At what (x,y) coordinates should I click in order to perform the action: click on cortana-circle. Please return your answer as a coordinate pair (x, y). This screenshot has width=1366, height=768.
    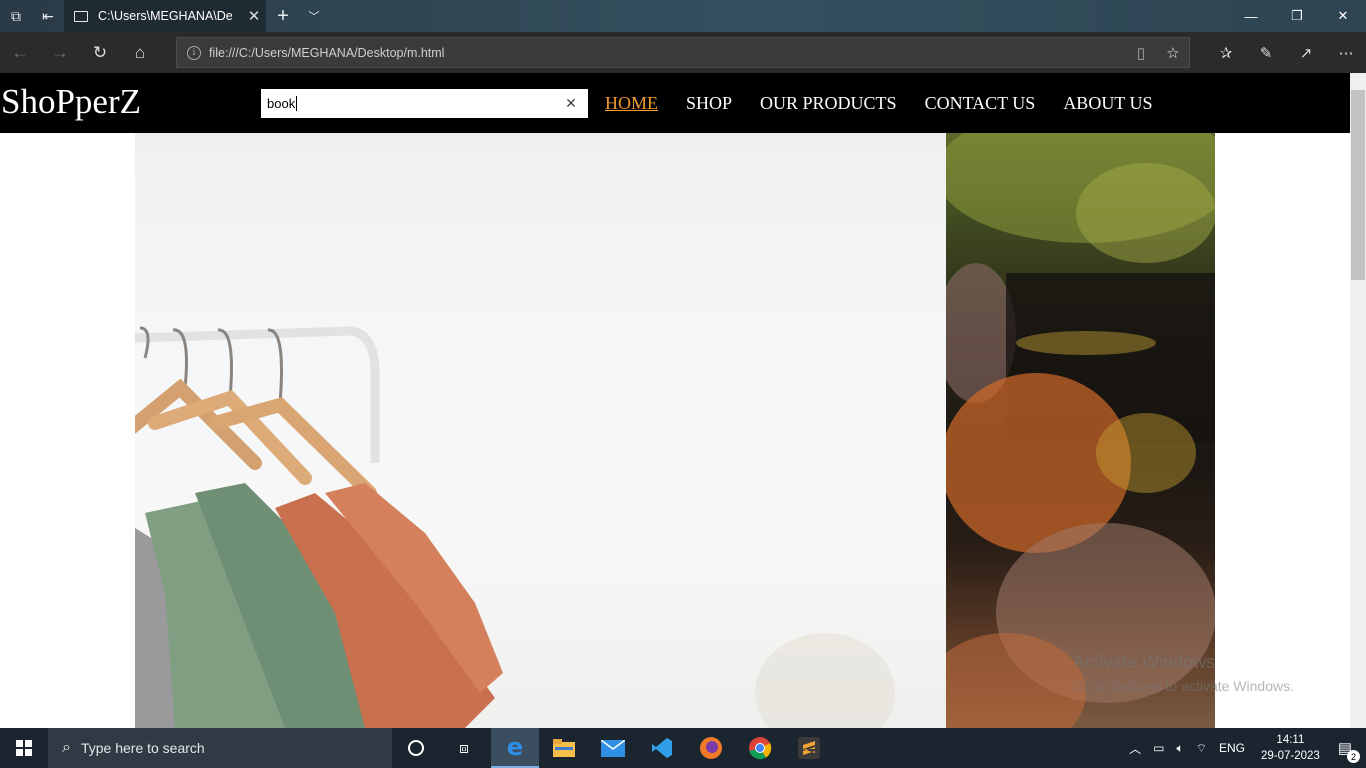
    Looking at the image, I should click on (416, 748).